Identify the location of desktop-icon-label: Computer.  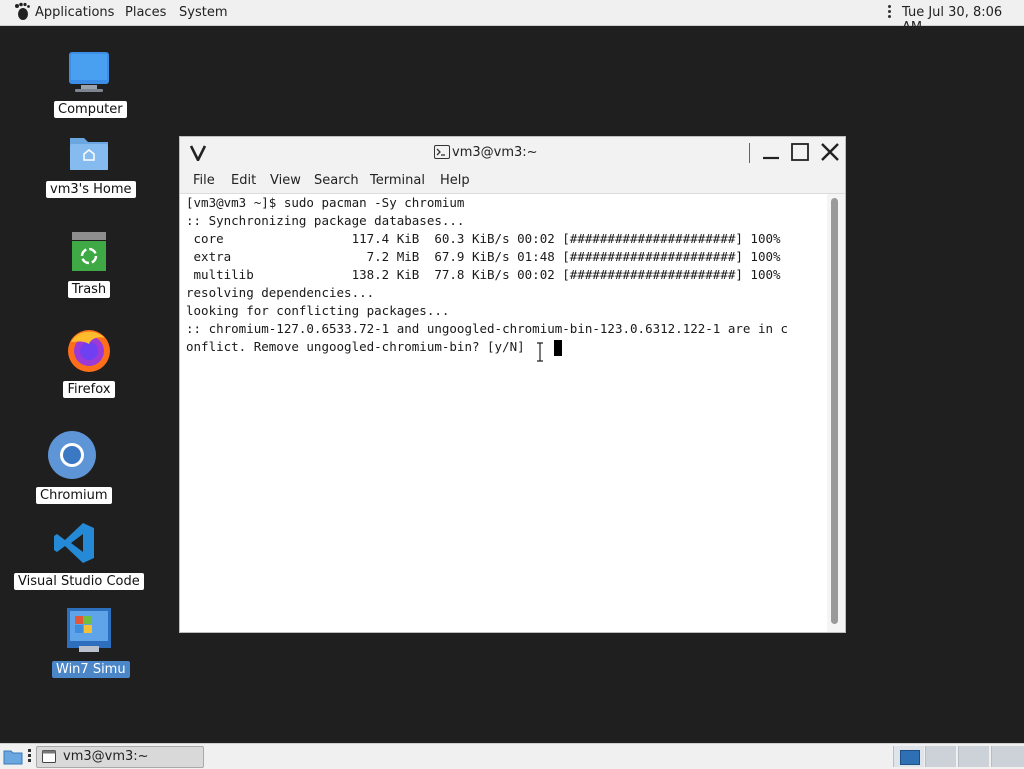
(90, 109).